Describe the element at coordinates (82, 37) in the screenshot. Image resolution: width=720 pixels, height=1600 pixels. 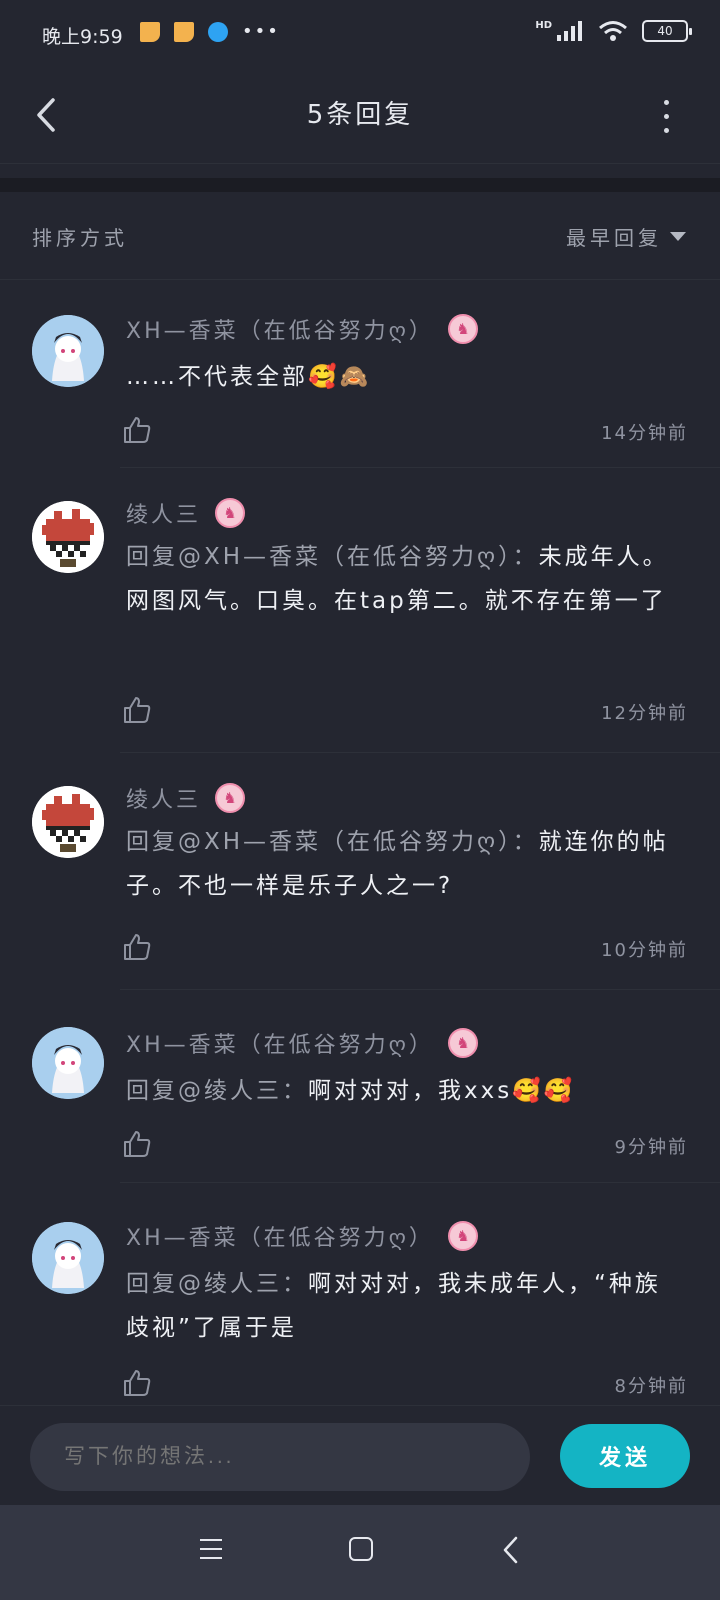
I see `status-time: 晚上9:59` at that location.